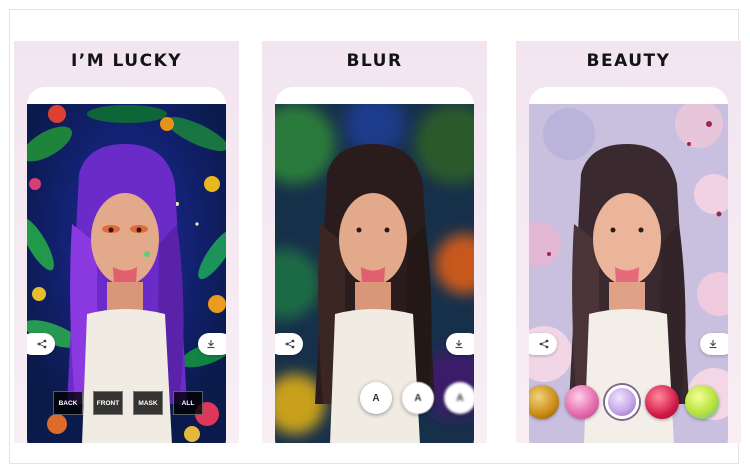 Image resolution: width=750 pixels, height=475 pixels. I want to click on mode-all-button: ALL, so click(188, 403).